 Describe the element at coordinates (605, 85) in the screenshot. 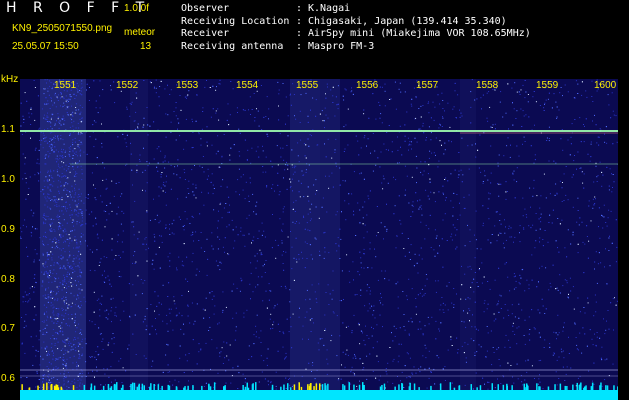

I see `x-tick-label: 1600` at that location.